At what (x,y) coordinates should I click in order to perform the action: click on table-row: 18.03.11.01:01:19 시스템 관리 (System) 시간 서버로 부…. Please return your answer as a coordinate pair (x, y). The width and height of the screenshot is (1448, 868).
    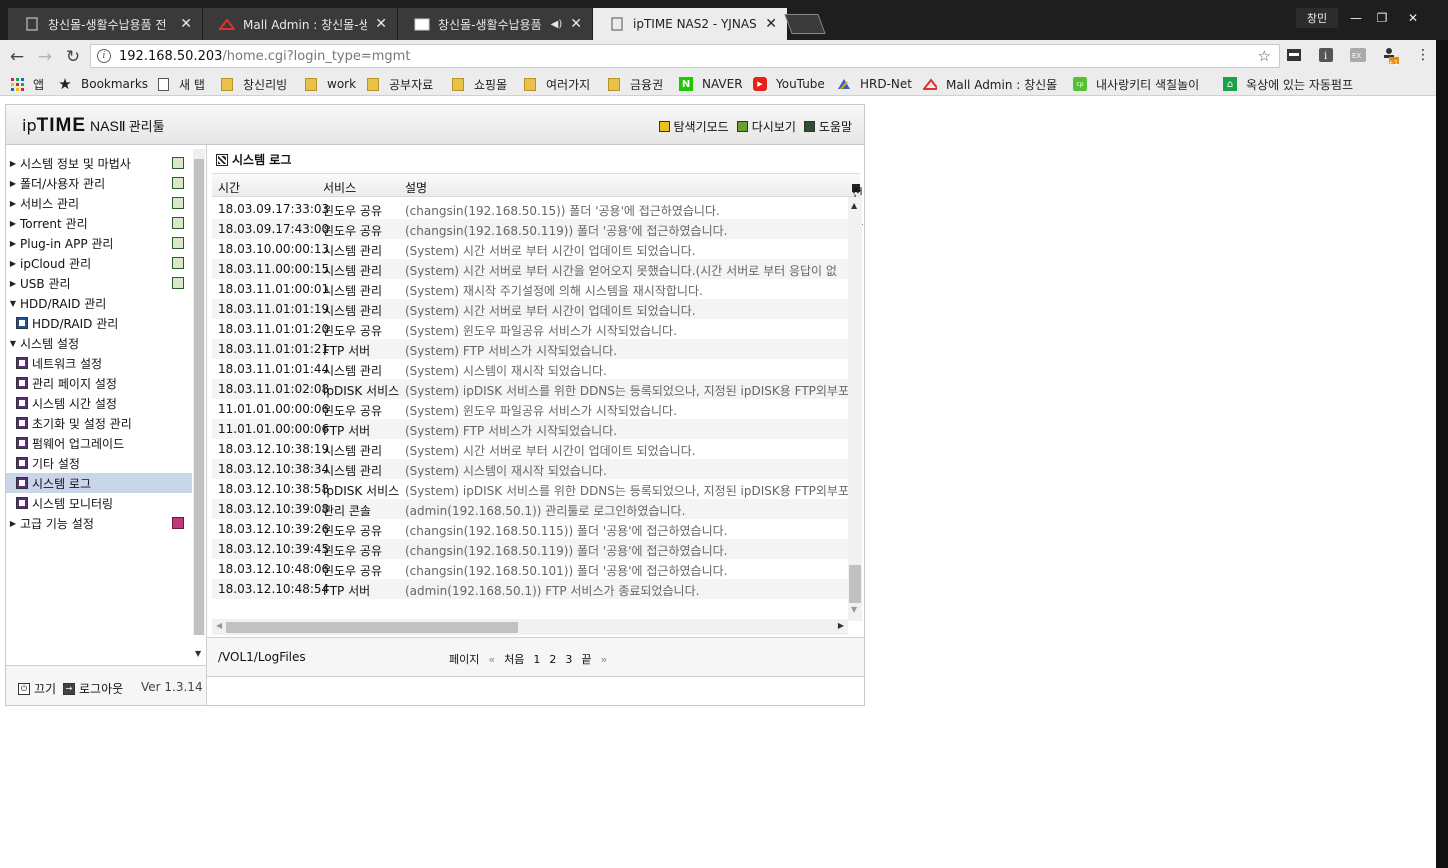
    Looking at the image, I should click on (533, 309).